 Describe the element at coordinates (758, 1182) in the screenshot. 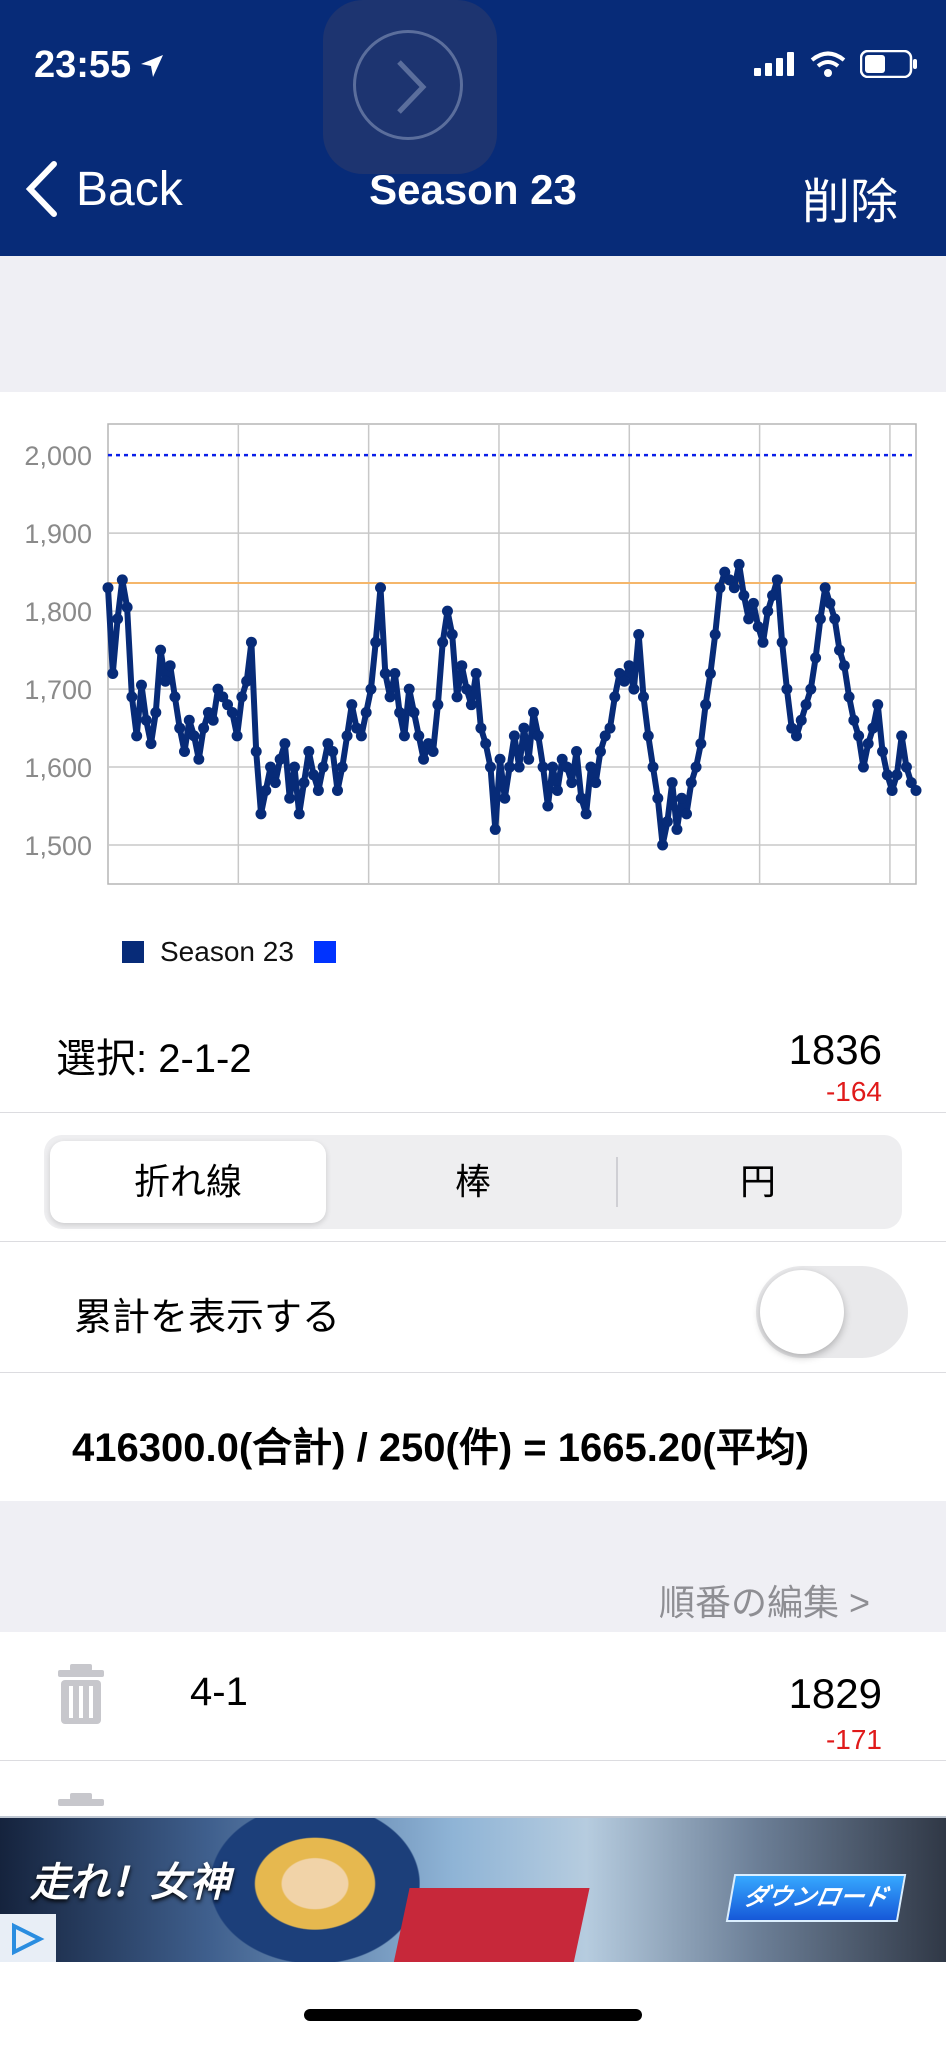

I see `segment-pie: 円` at that location.